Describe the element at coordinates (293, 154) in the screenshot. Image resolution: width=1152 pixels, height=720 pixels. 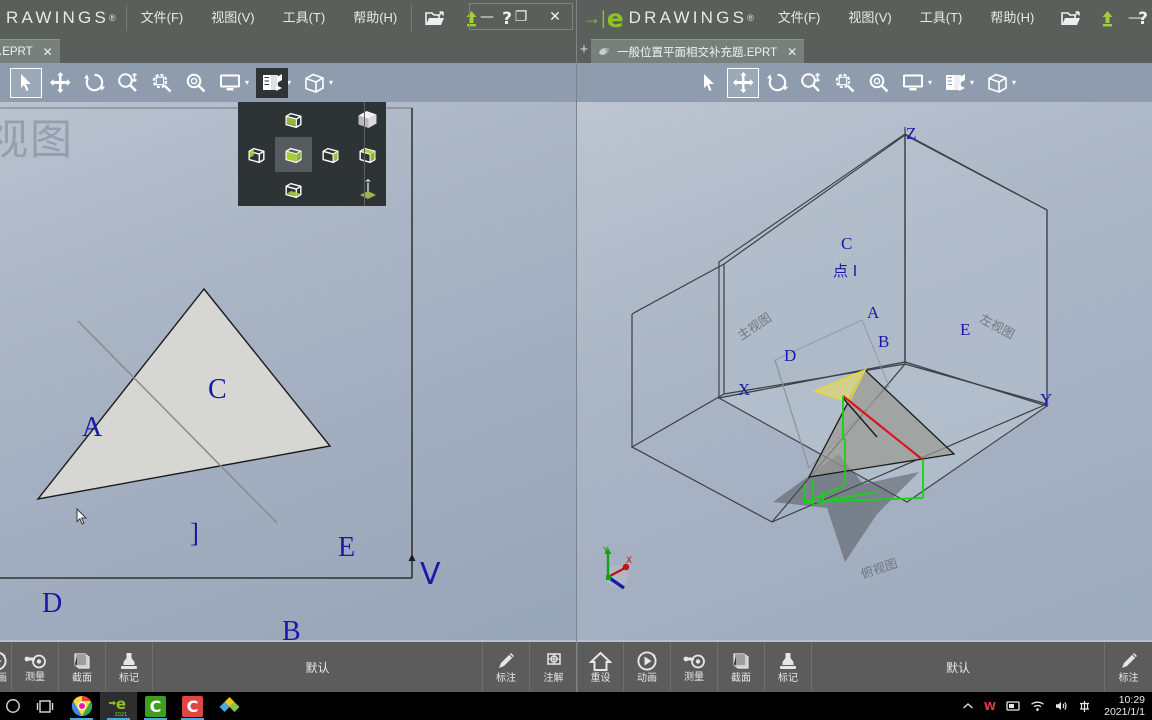
I see `view-front-icon` at that location.